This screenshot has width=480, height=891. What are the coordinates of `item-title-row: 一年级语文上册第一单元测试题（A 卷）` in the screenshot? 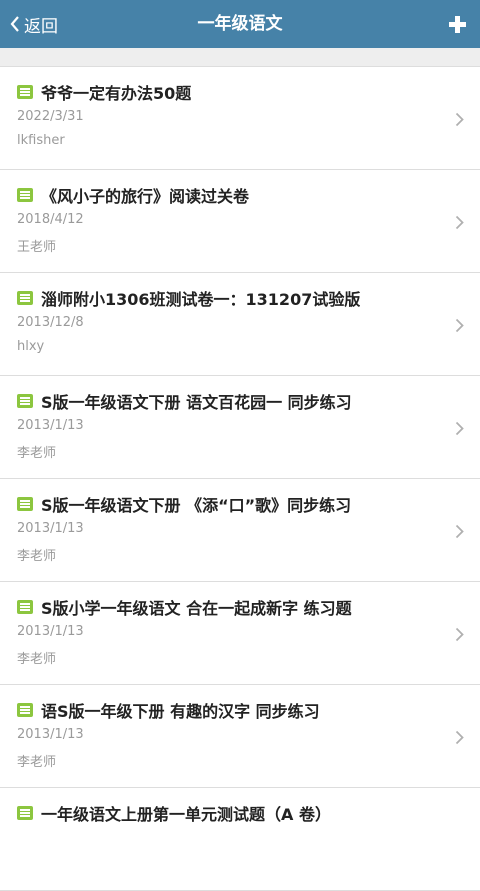 It's located at (228, 813).